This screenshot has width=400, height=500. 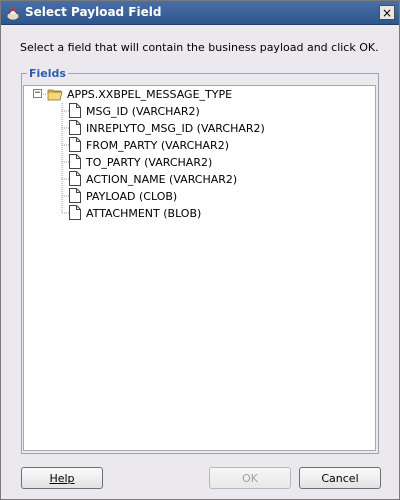 I want to click on open-folder-icon, so click(x=55, y=95).